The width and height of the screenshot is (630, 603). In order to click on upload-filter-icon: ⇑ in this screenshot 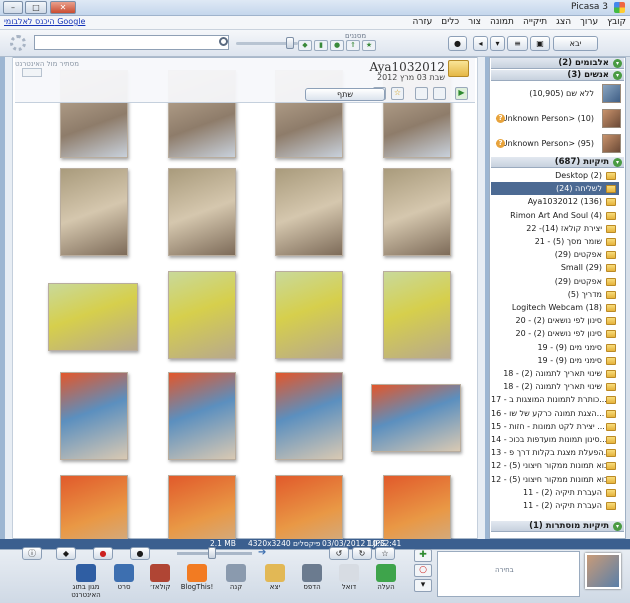, I will do `click(353, 45)`.